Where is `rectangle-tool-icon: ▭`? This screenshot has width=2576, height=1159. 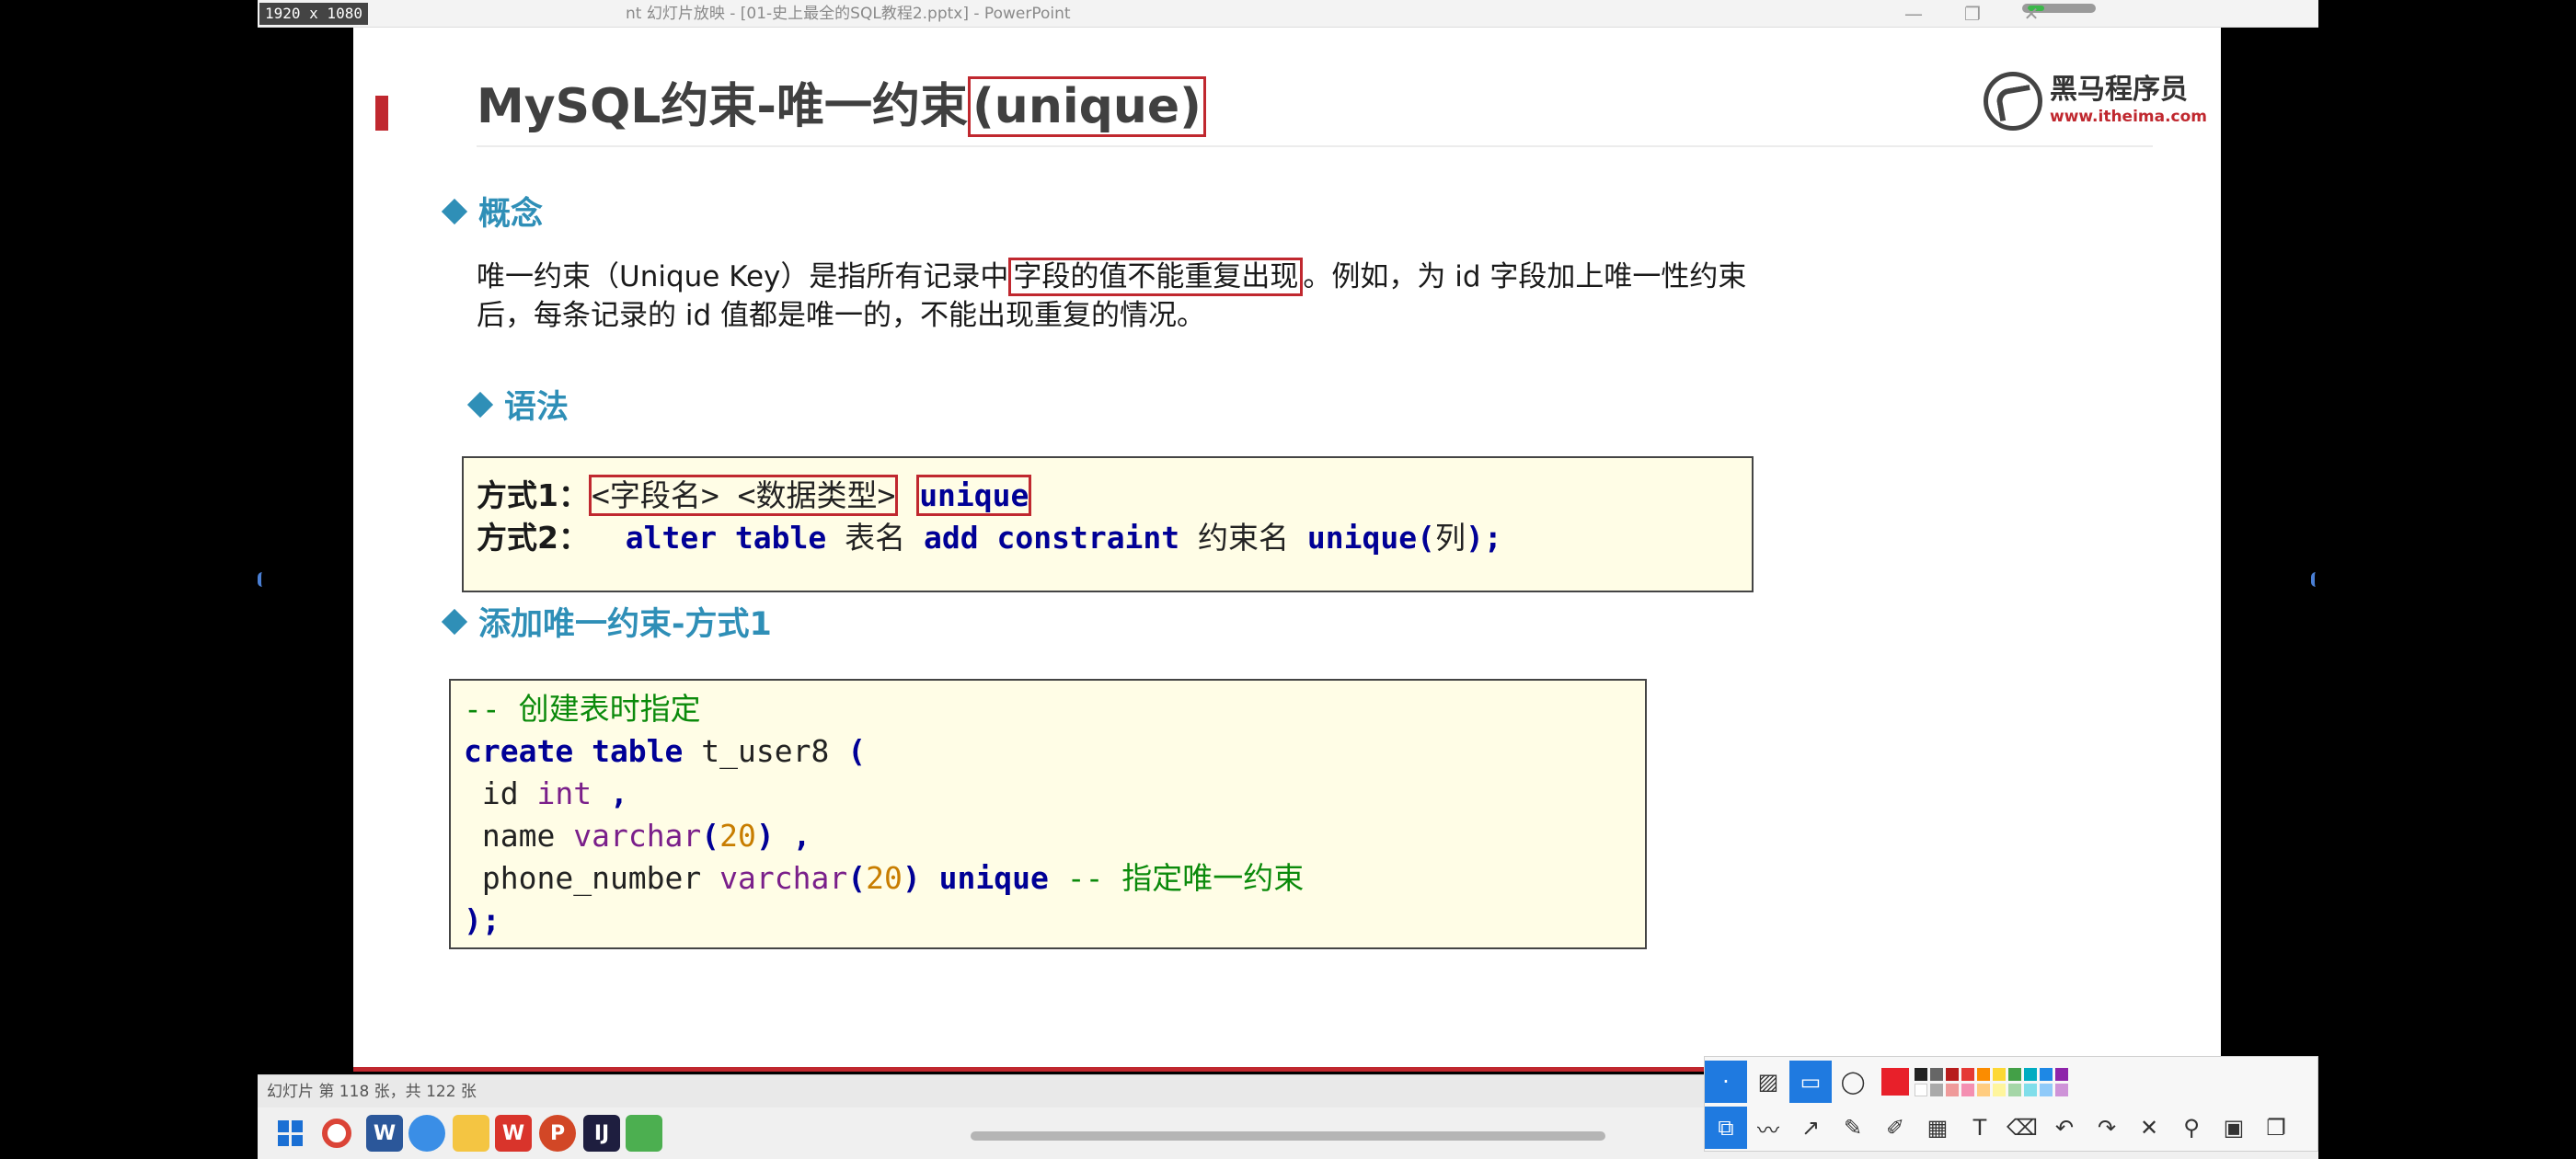
rectangle-tool-icon: ▭ is located at coordinates (1810, 1082).